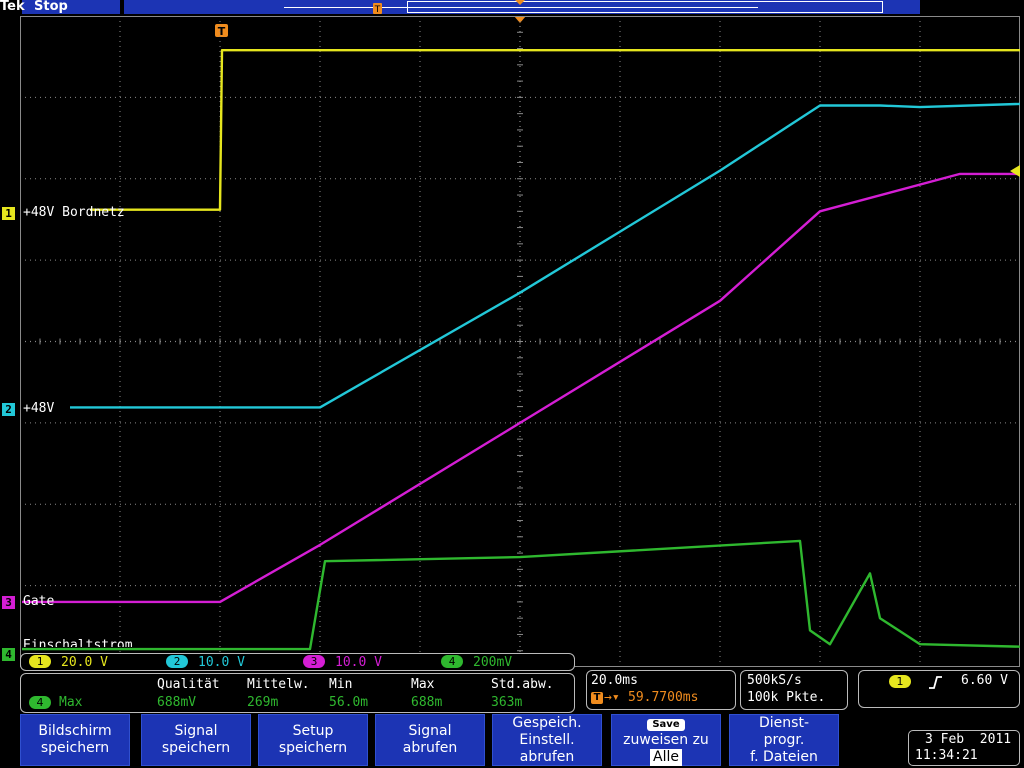 The image size is (1024, 768). What do you see at coordinates (75, 740) in the screenshot?
I see `save-screen-button: Bildschirm speichern` at bounding box center [75, 740].